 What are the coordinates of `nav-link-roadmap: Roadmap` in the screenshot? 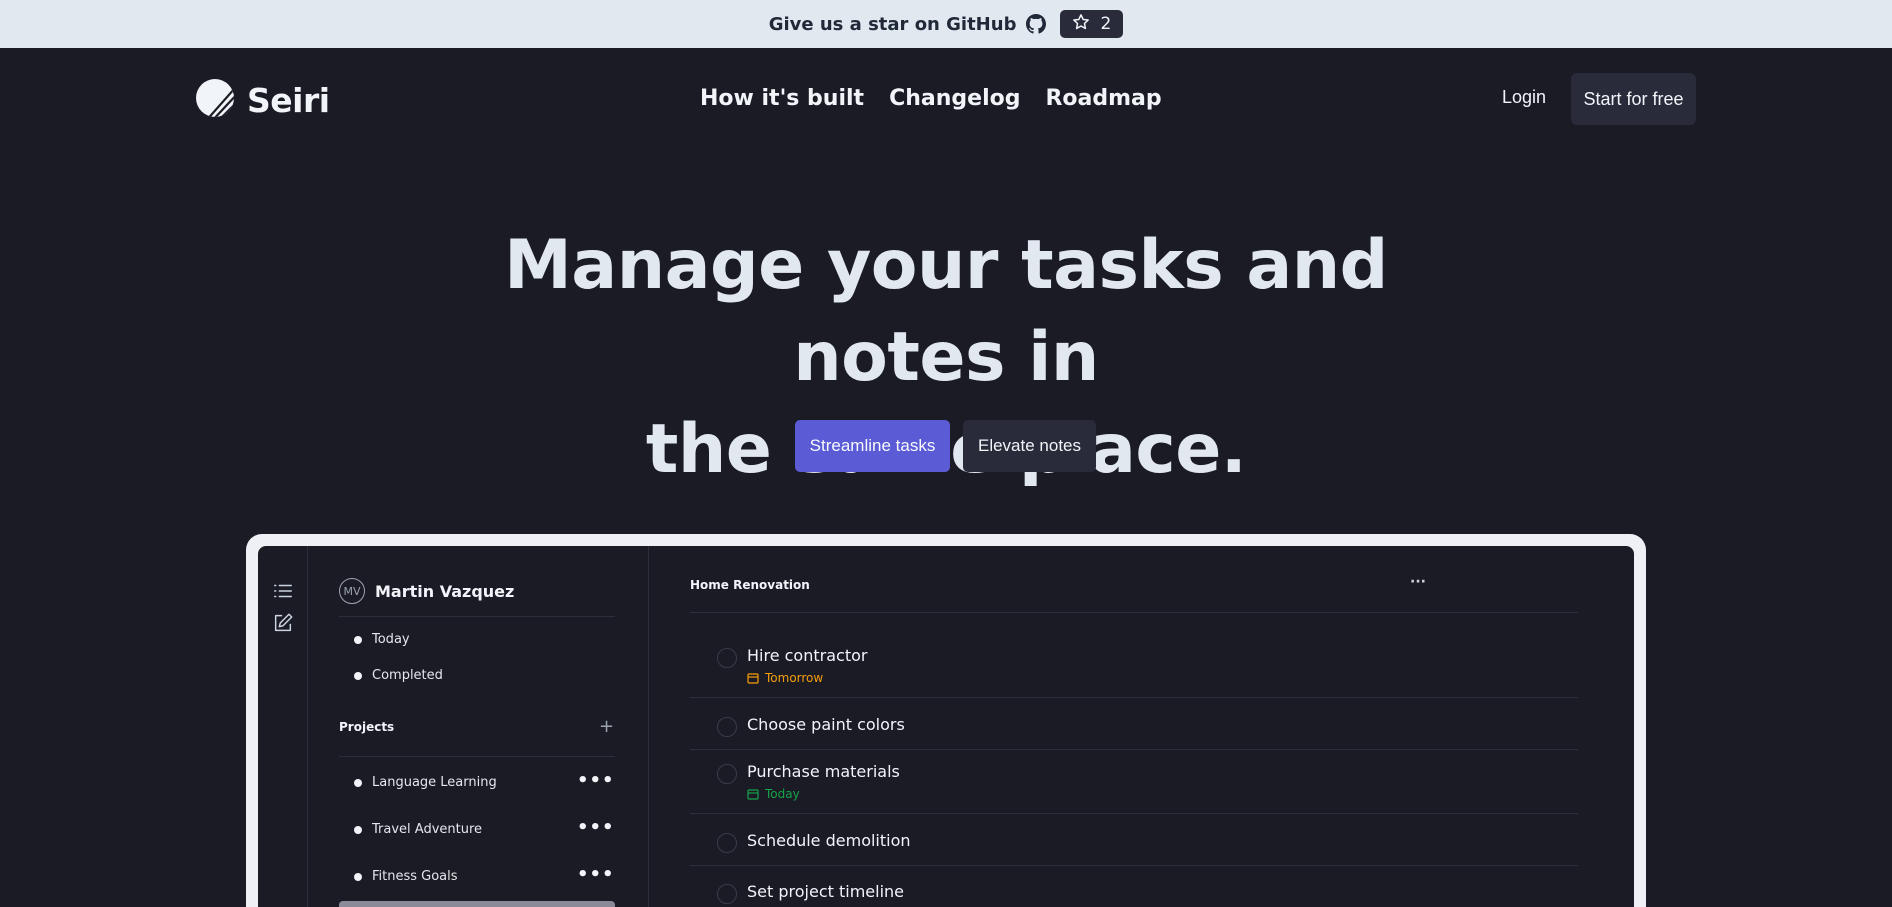 It's located at (1103, 98).